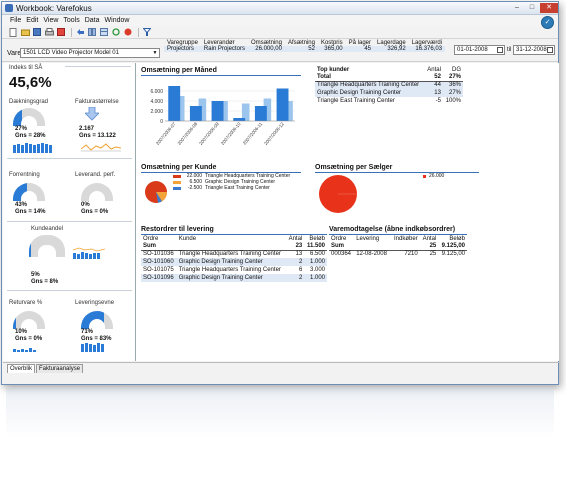  Describe the element at coordinates (97, 102) in the screenshot. I see `fakturastorrelse-label: Fakturastørrelse` at that location.